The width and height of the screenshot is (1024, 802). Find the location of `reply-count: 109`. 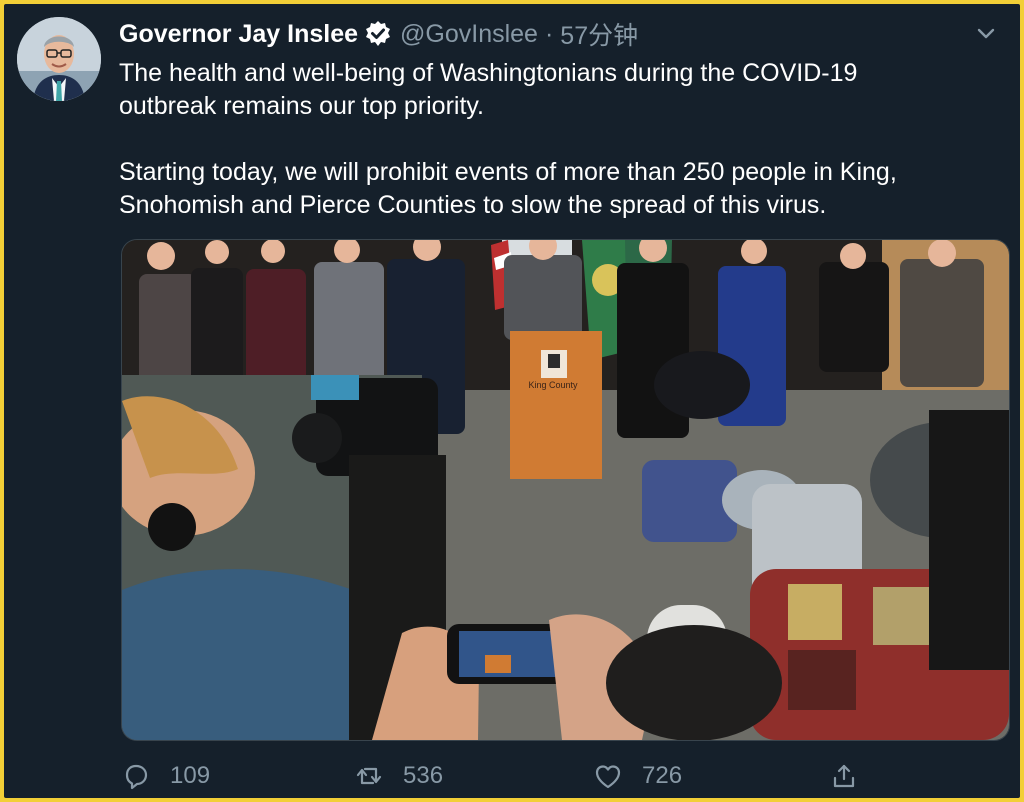

reply-count: 109 is located at coordinates (190, 775).